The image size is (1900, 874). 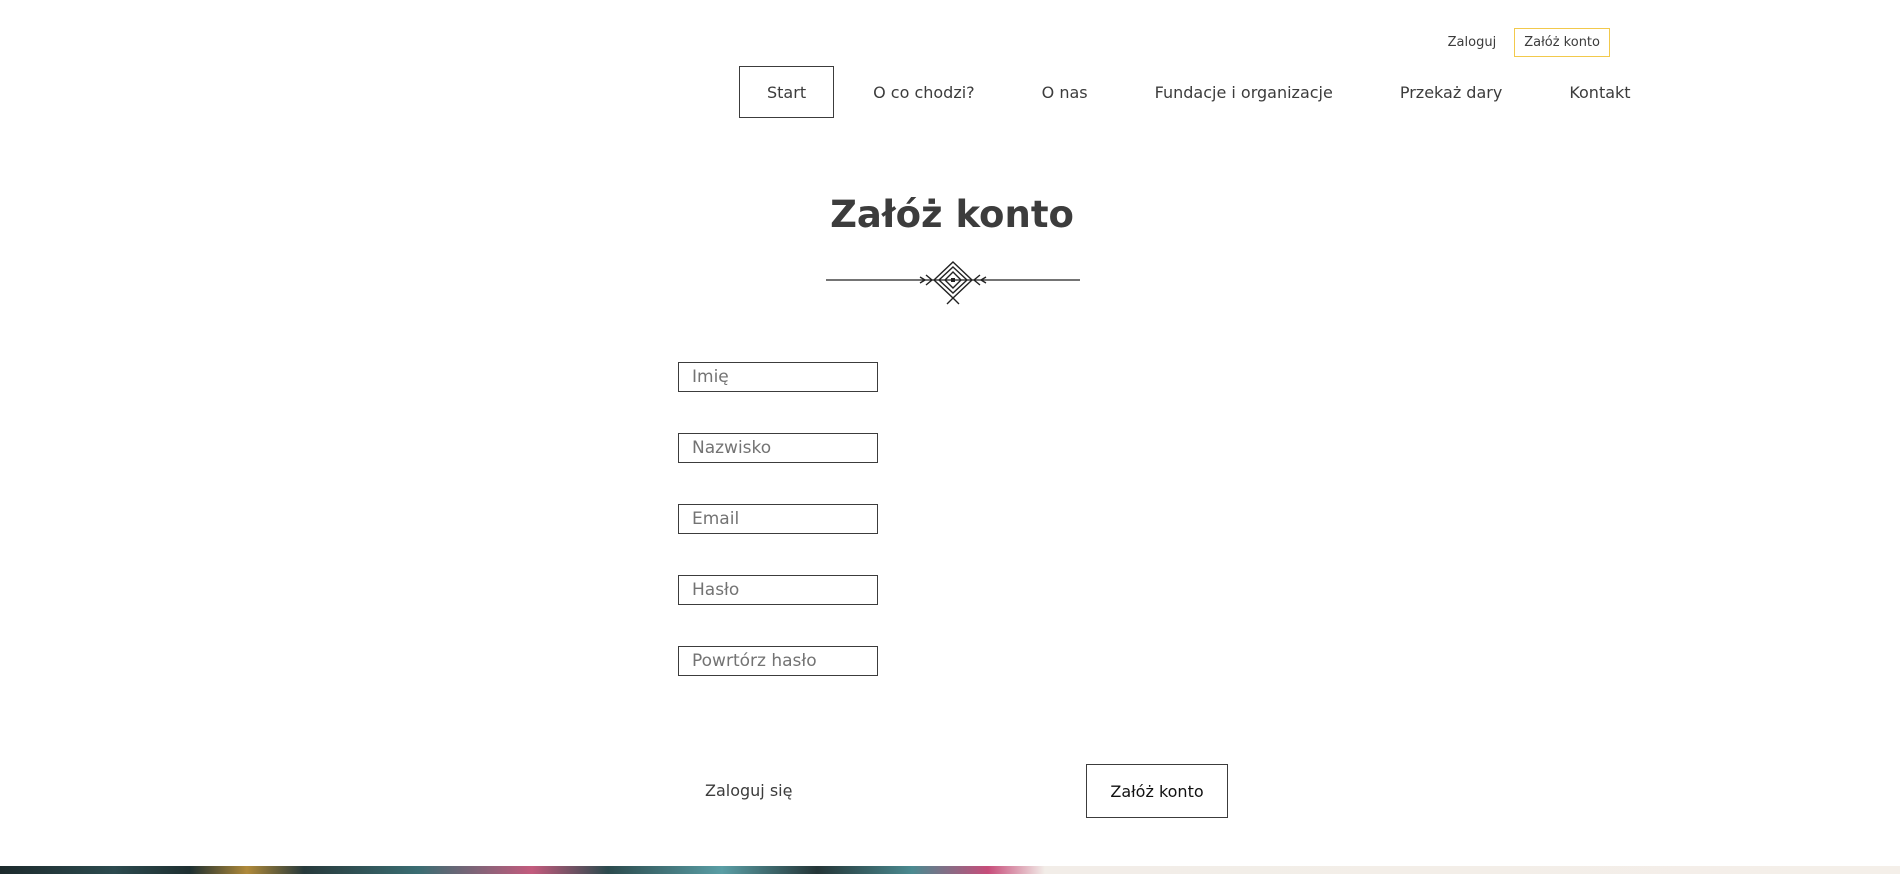 What do you see at coordinates (778, 590) in the screenshot?
I see `password-input` at bounding box center [778, 590].